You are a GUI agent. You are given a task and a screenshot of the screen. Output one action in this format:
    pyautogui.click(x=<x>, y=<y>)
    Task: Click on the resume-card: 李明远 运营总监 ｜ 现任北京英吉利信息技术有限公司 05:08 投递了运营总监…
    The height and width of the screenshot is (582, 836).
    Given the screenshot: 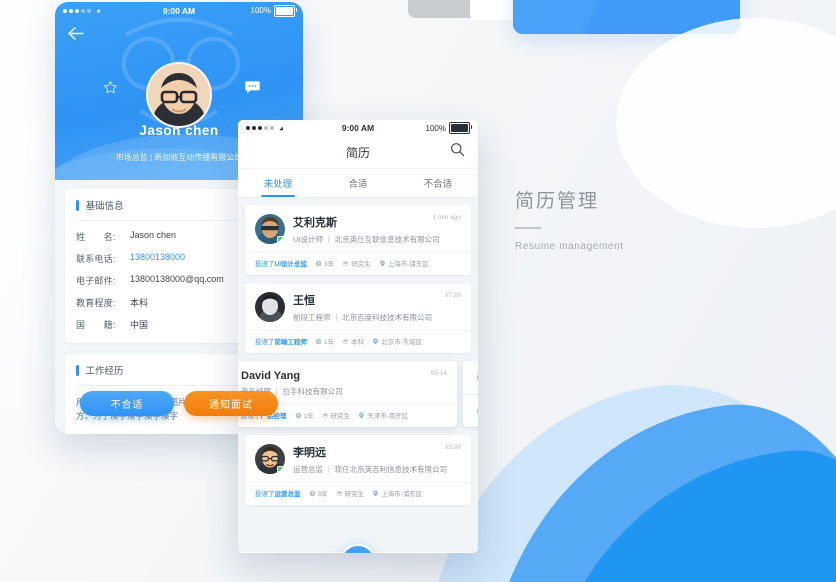 What is the action you would take?
    pyautogui.click(x=358, y=470)
    